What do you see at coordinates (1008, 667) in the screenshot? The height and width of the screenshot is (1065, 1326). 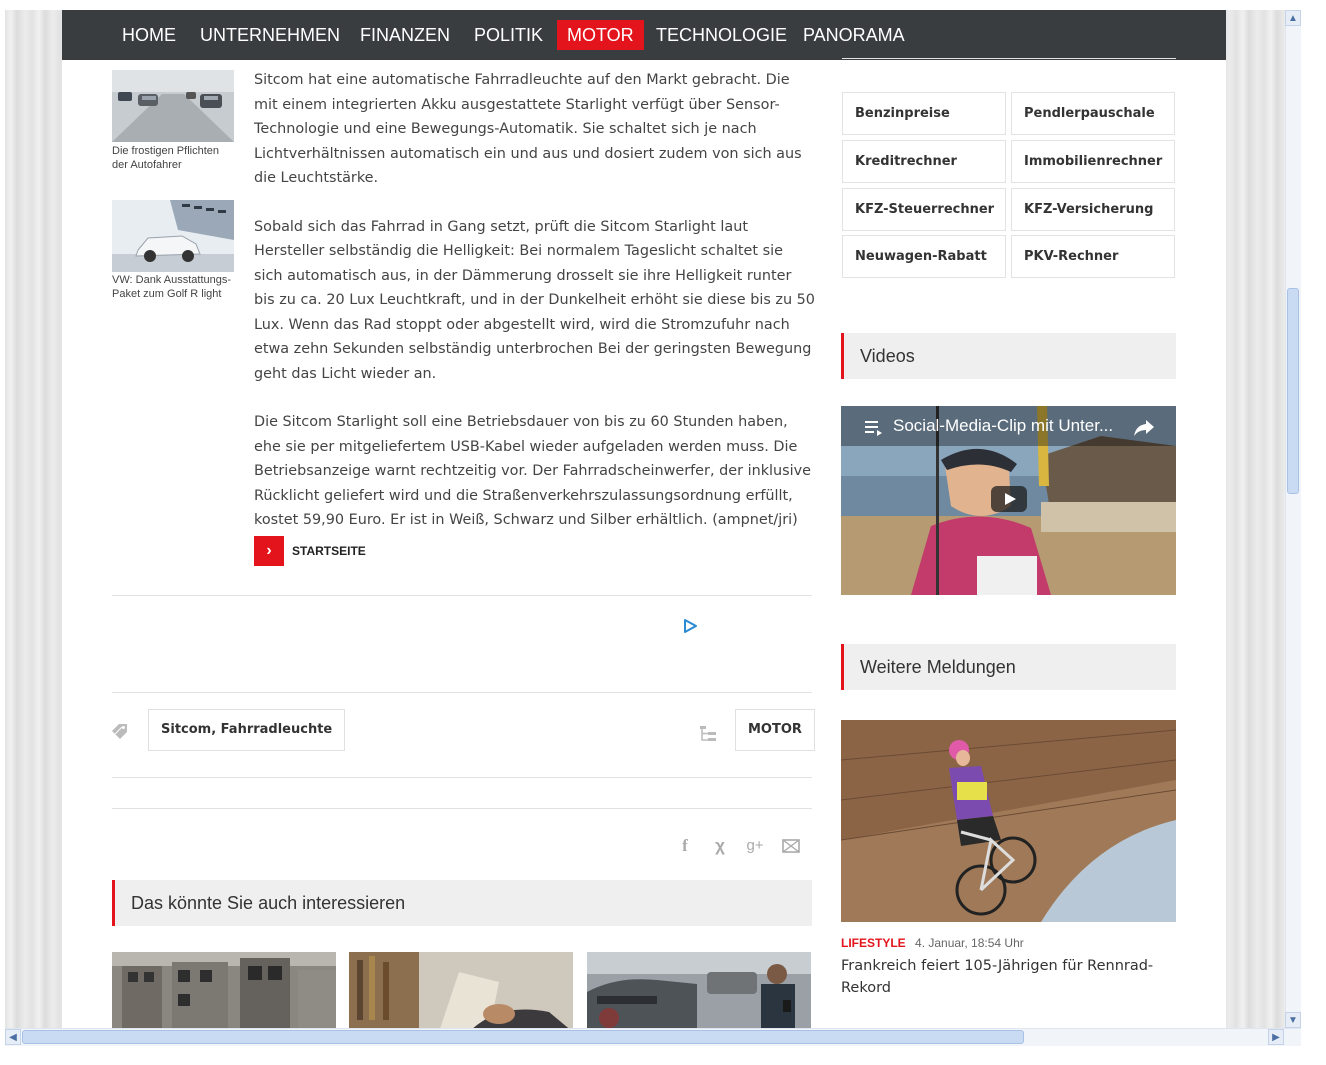 I see `section-heading-more-news: Weitere Meldungen` at bounding box center [1008, 667].